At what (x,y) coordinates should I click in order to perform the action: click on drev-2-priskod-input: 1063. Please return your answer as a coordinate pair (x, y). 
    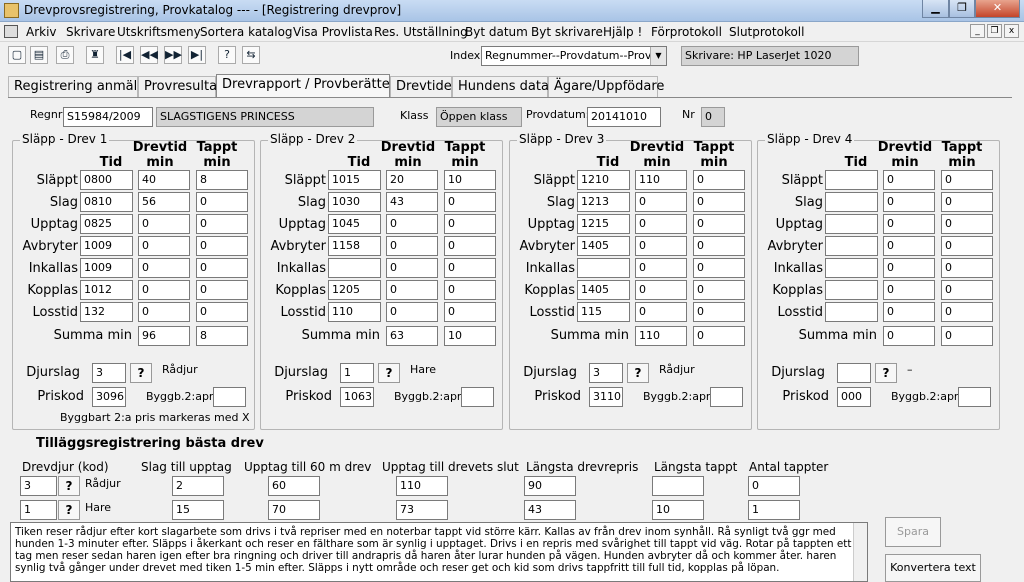
    Looking at the image, I should click on (357, 397).